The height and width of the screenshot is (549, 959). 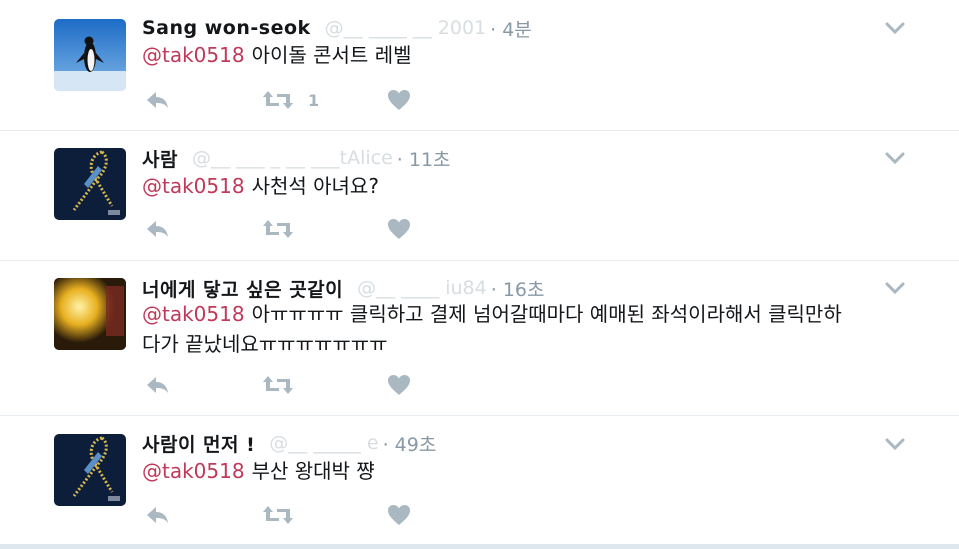 What do you see at coordinates (226, 28) in the screenshot?
I see `author-name: Sang won-seok` at bounding box center [226, 28].